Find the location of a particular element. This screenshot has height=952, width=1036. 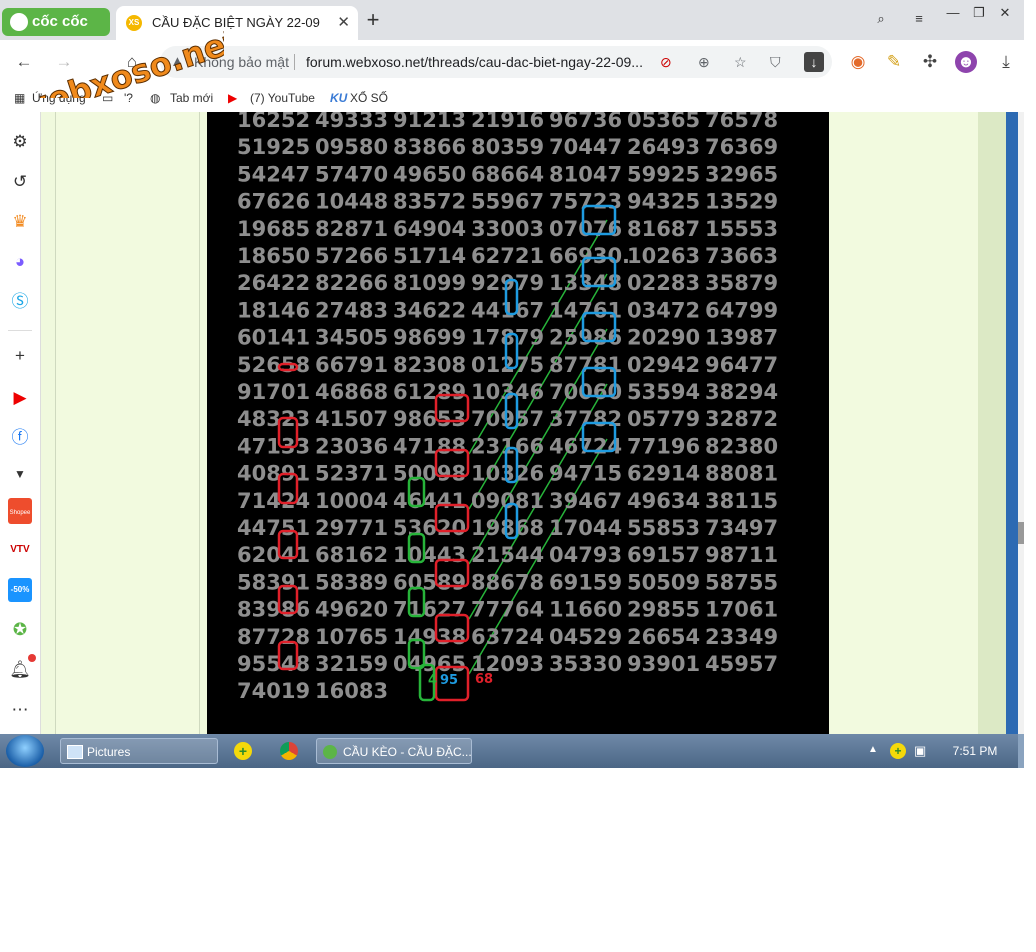

shopee-icon: Shopee is located at coordinates (20, 511).